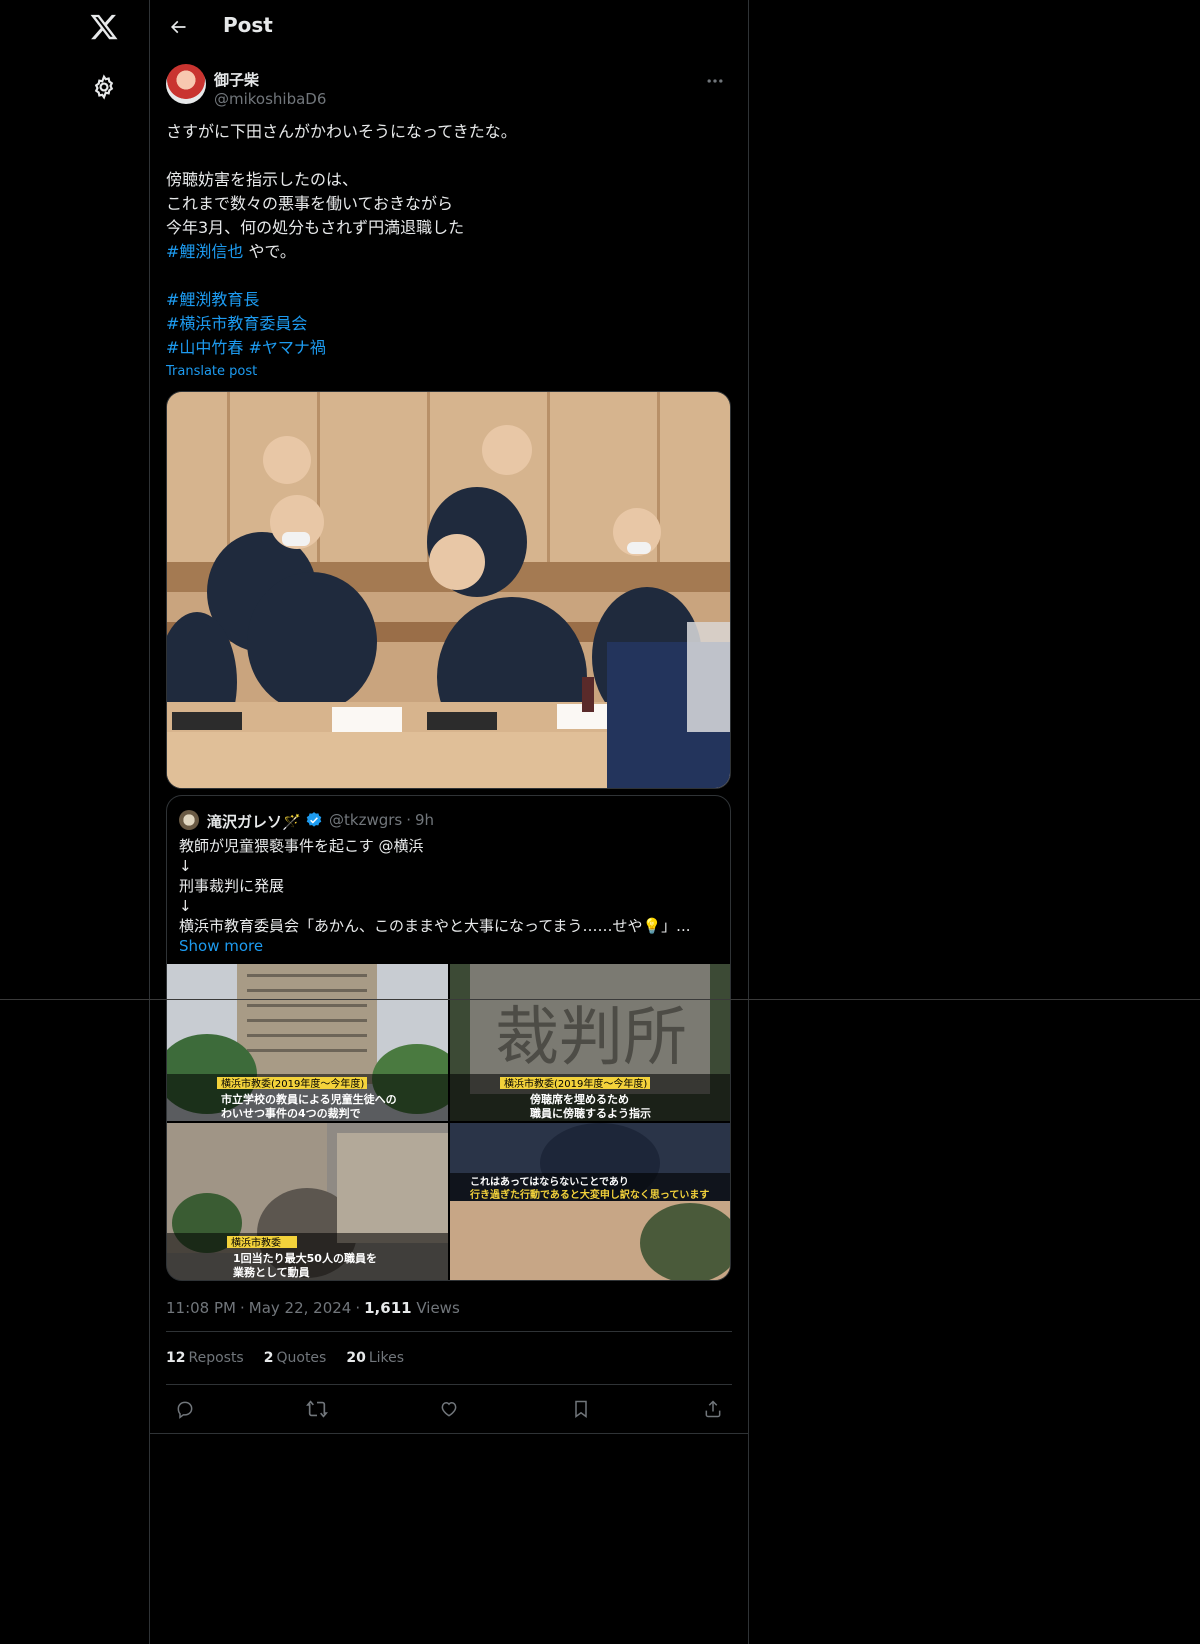 The image size is (1200, 1644). What do you see at coordinates (600, 999) in the screenshot?
I see `screen-overlay-line` at bounding box center [600, 999].